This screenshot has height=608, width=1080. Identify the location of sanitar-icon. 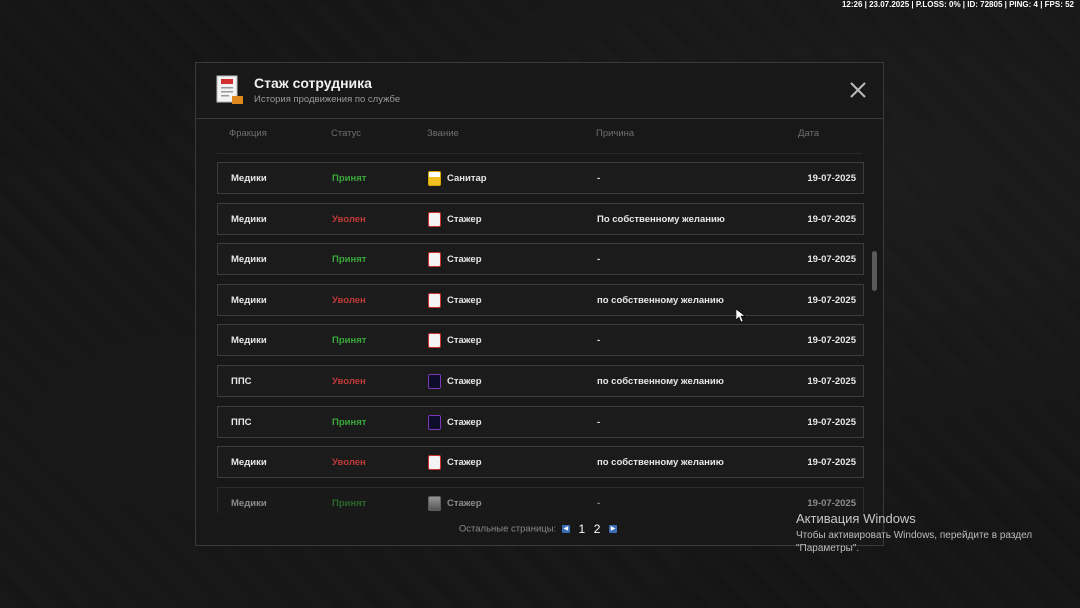
(434, 178).